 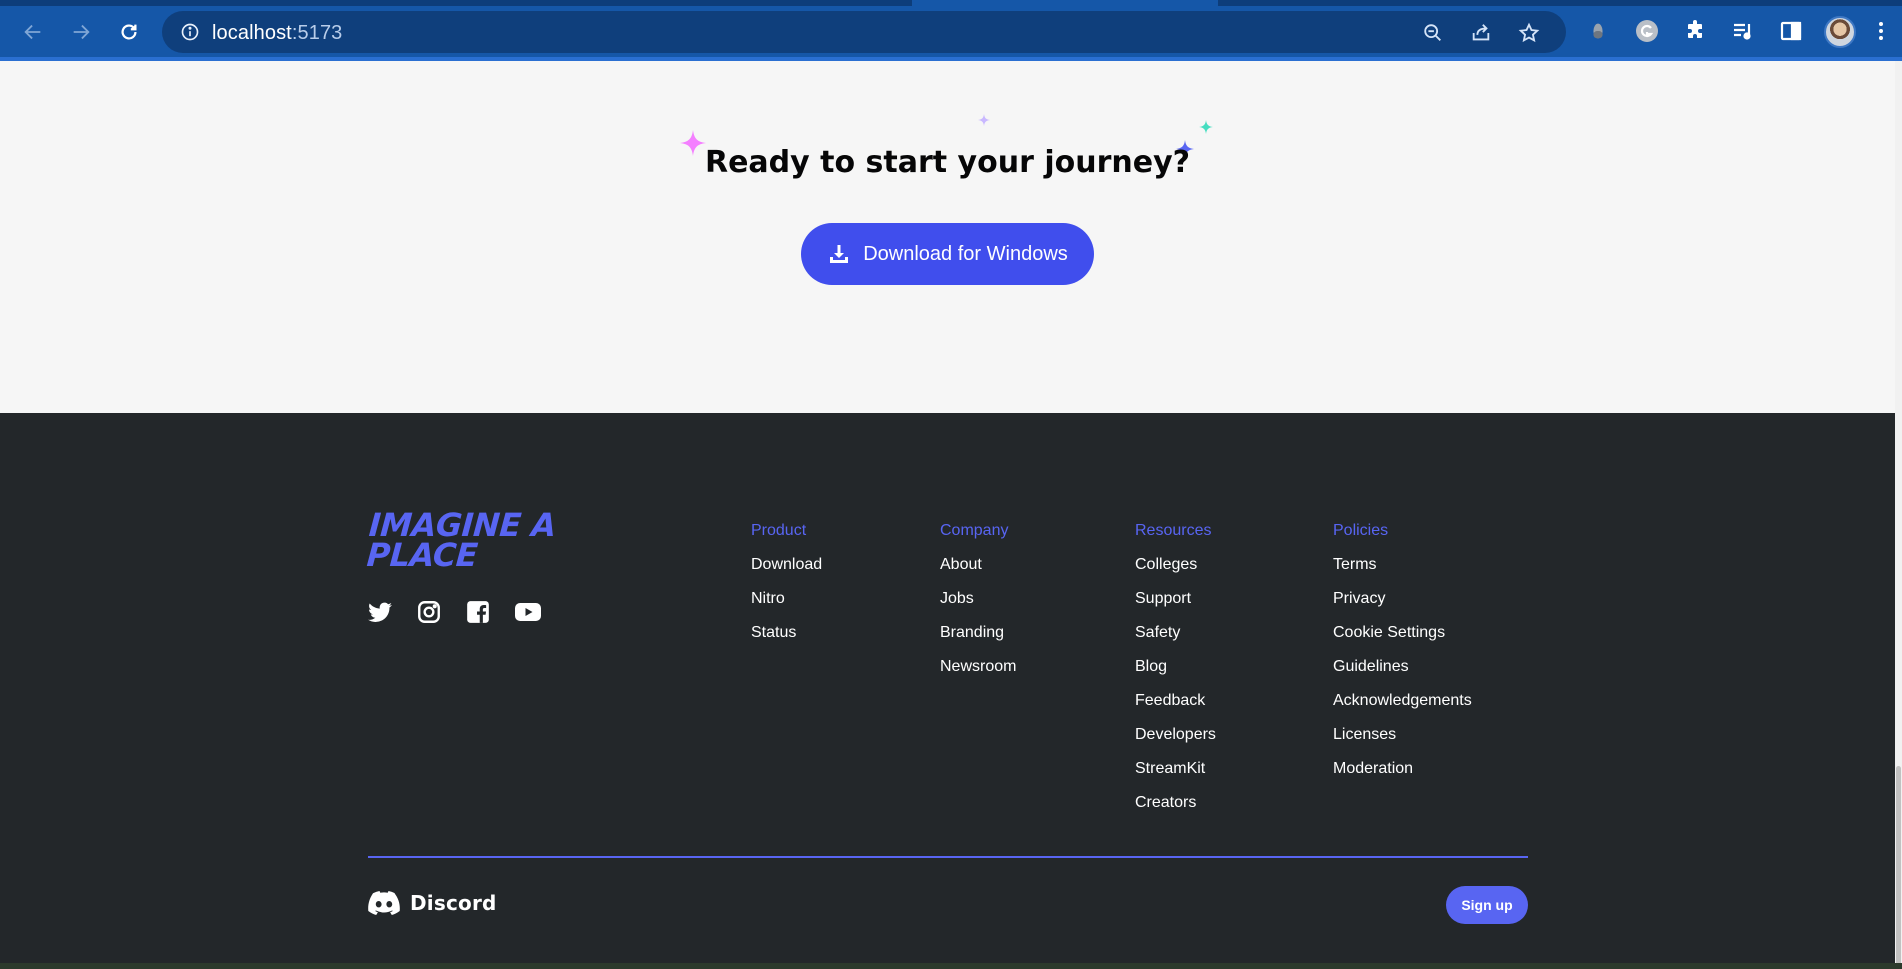 I want to click on music-queue-icon, so click(x=1742, y=31).